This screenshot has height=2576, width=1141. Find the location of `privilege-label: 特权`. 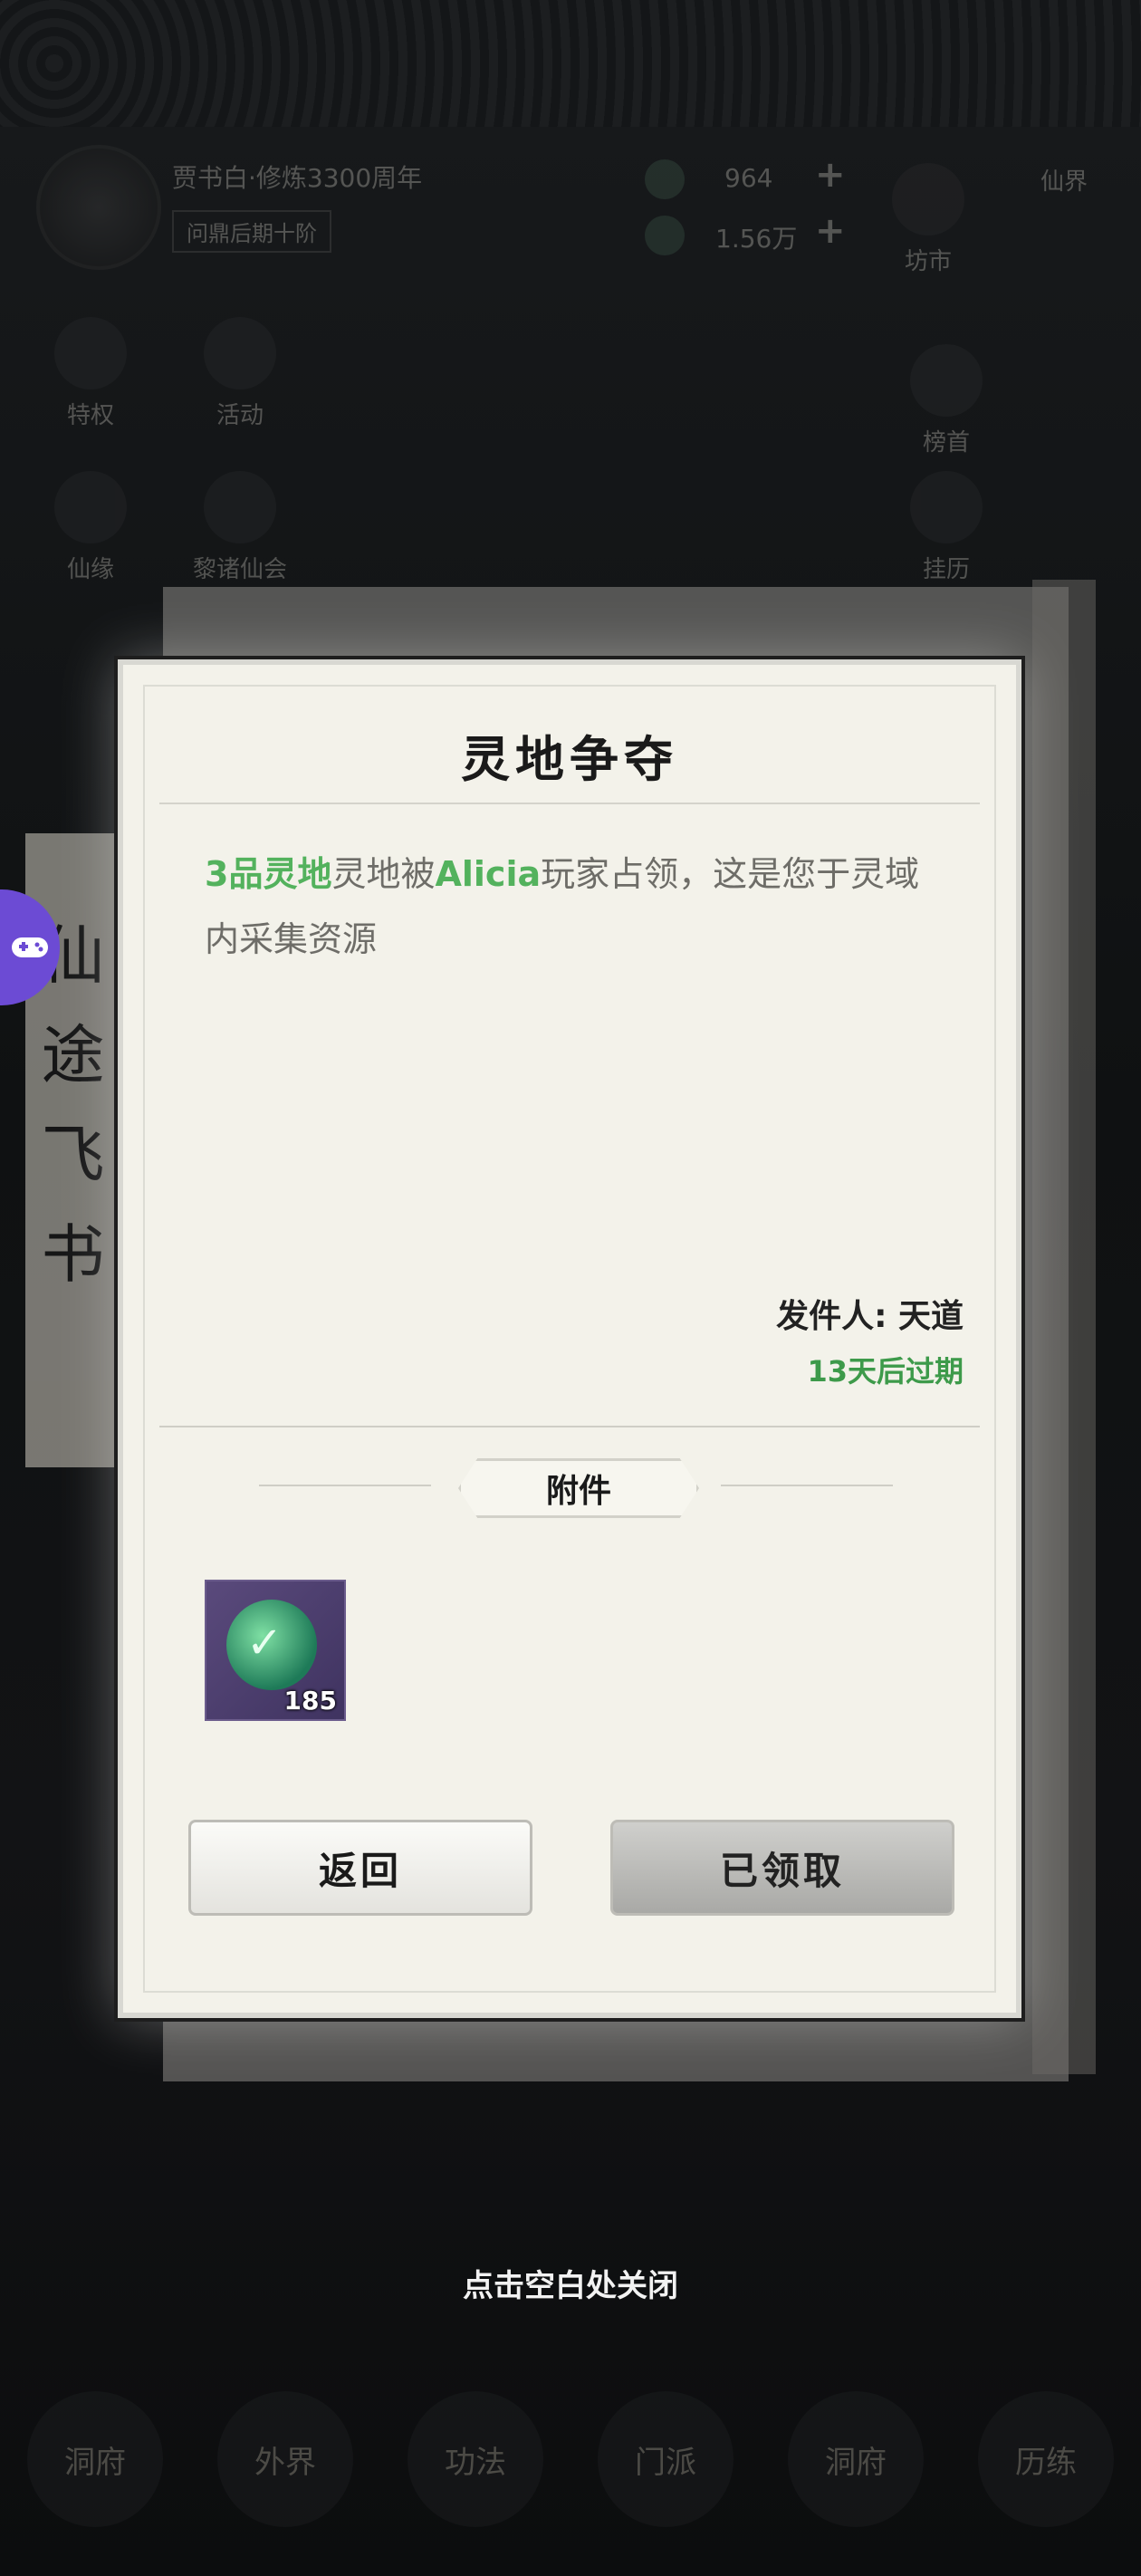

privilege-label: 特权 is located at coordinates (90, 415).